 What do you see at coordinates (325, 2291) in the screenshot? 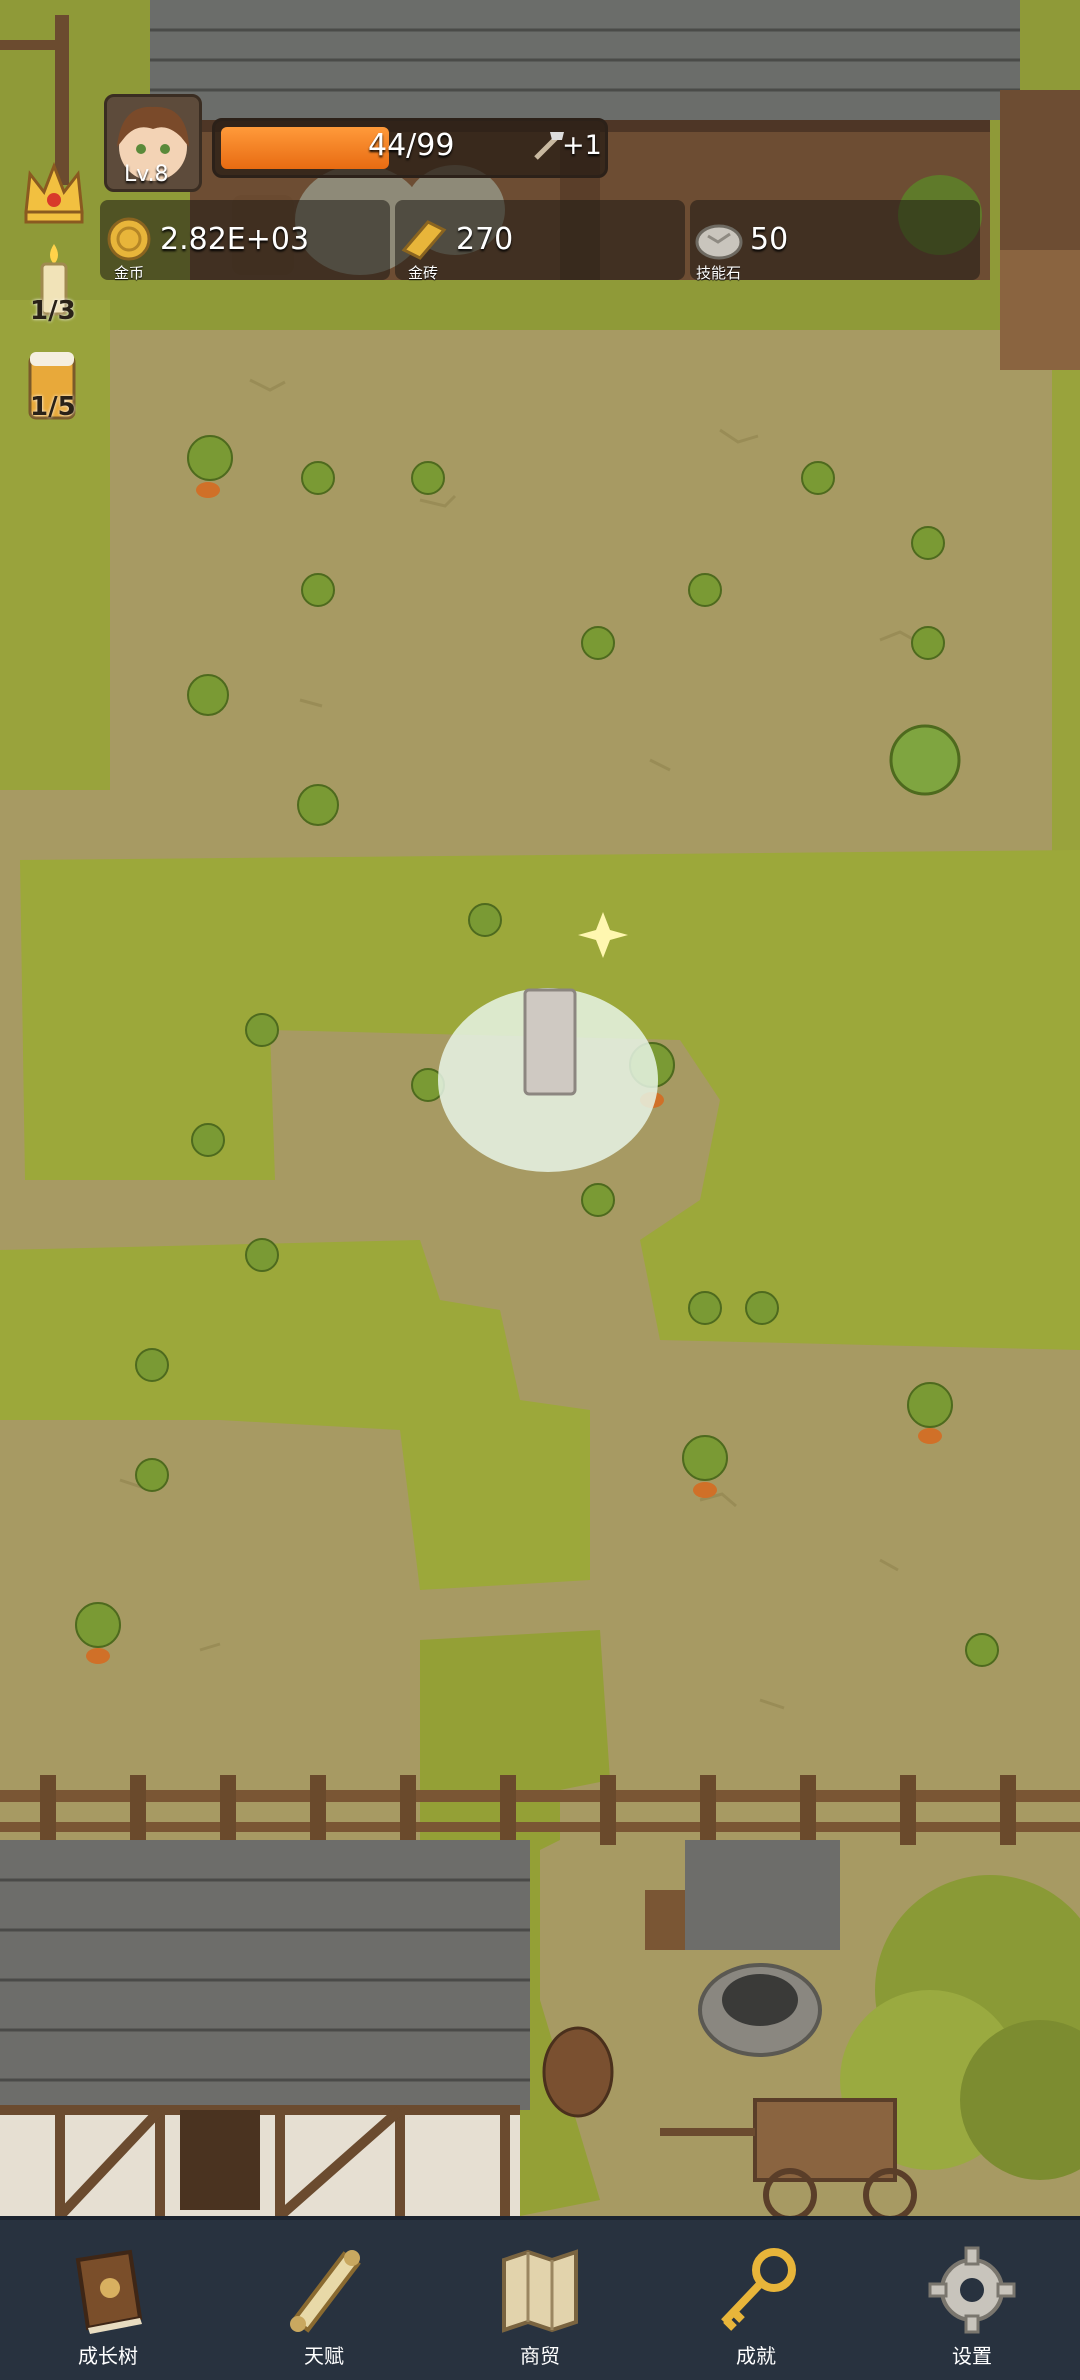
I see `scroll-icon` at bounding box center [325, 2291].